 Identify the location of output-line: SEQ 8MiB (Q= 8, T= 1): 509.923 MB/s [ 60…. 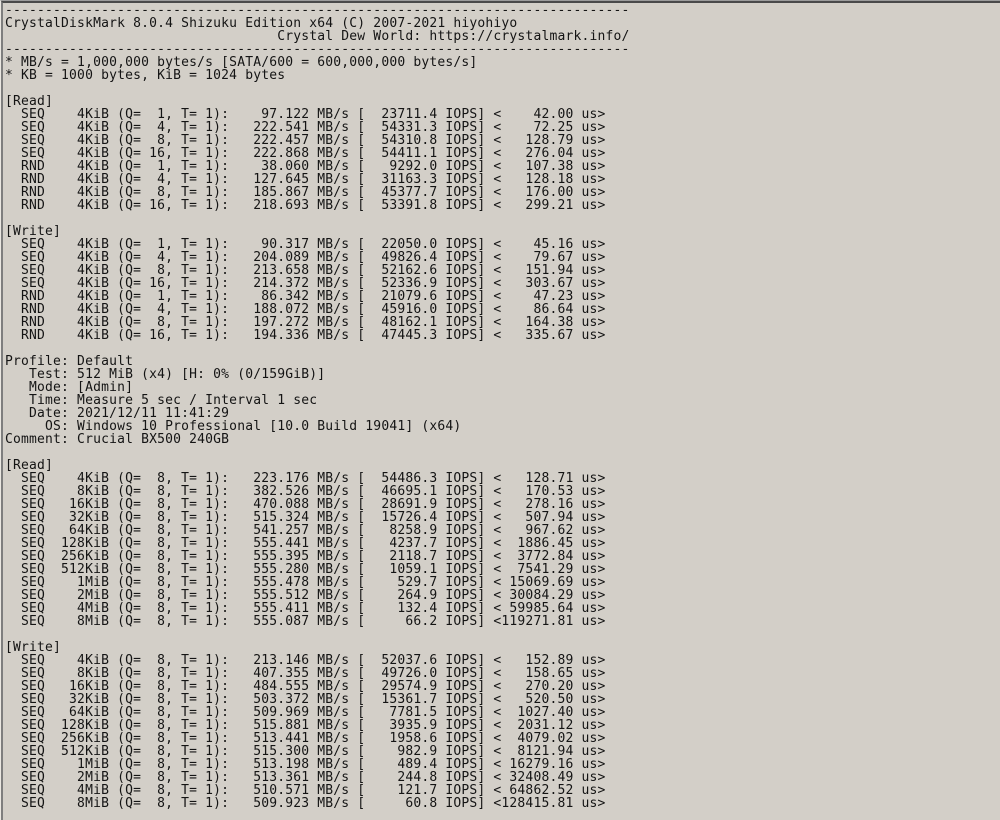
(305, 803).